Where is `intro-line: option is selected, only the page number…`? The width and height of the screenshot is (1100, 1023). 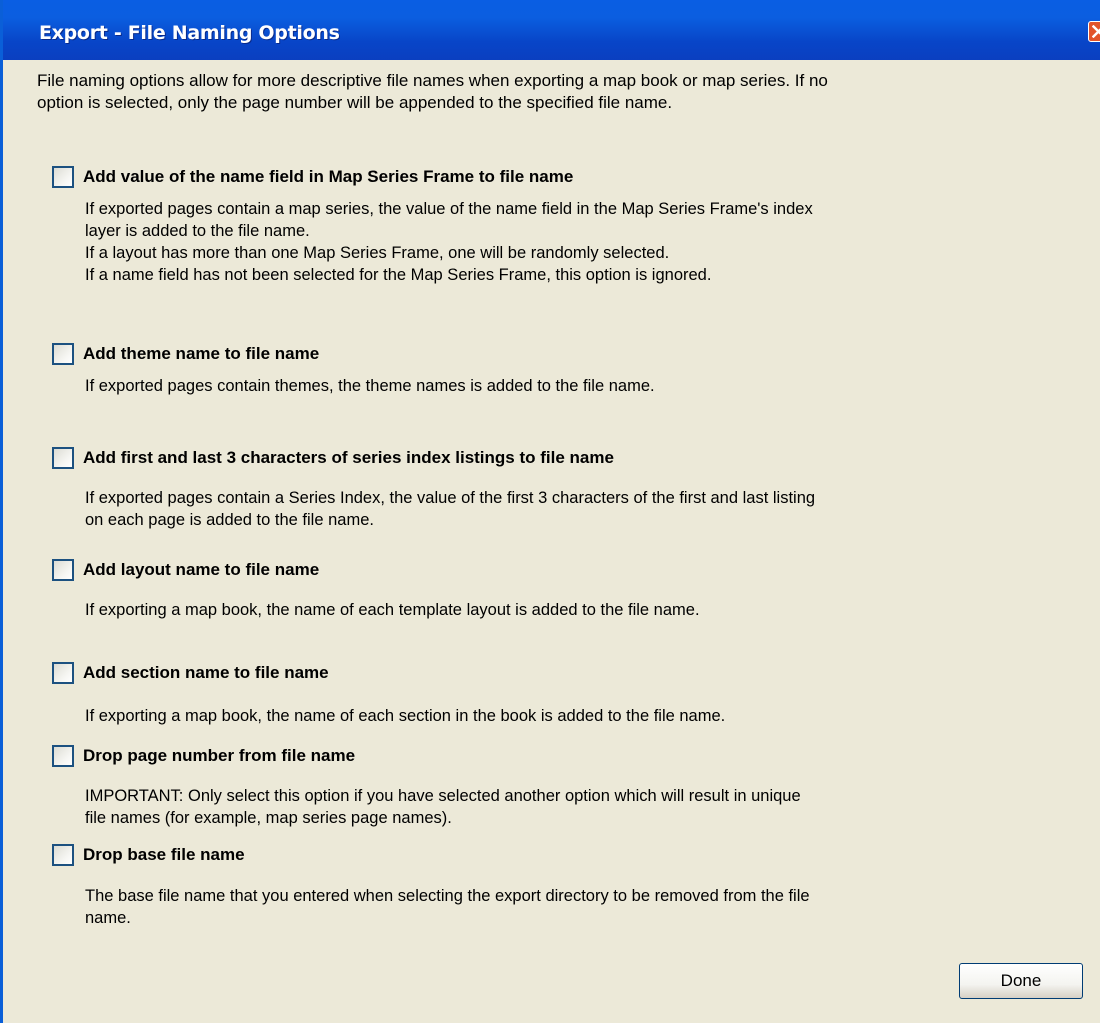 intro-line: option is selected, only the page number… is located at coordinates (355, 102).